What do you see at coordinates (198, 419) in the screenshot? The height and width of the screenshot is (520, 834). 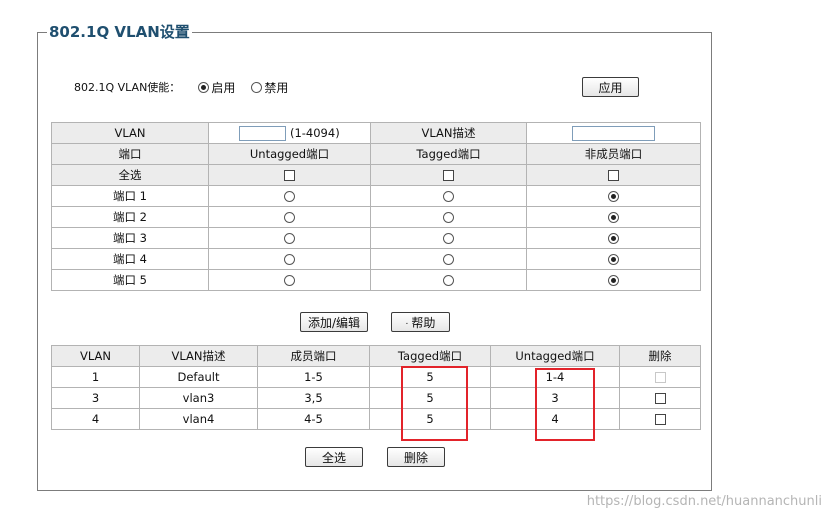 I see `vlan-desc: vlan4` at bounding box center [198, 419].